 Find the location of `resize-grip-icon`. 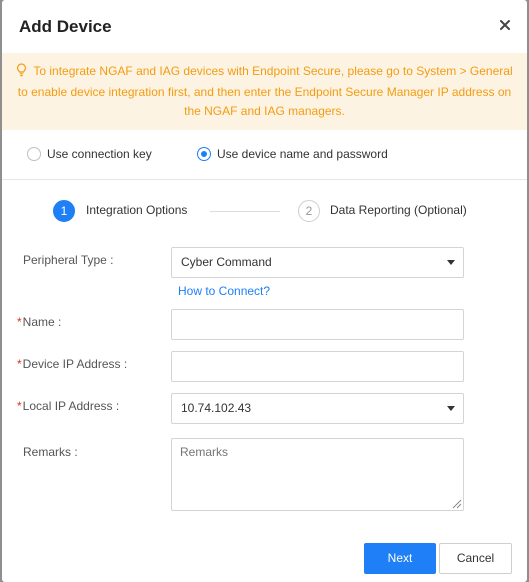

resize-grip-icon is located at coordinates (456, 503).